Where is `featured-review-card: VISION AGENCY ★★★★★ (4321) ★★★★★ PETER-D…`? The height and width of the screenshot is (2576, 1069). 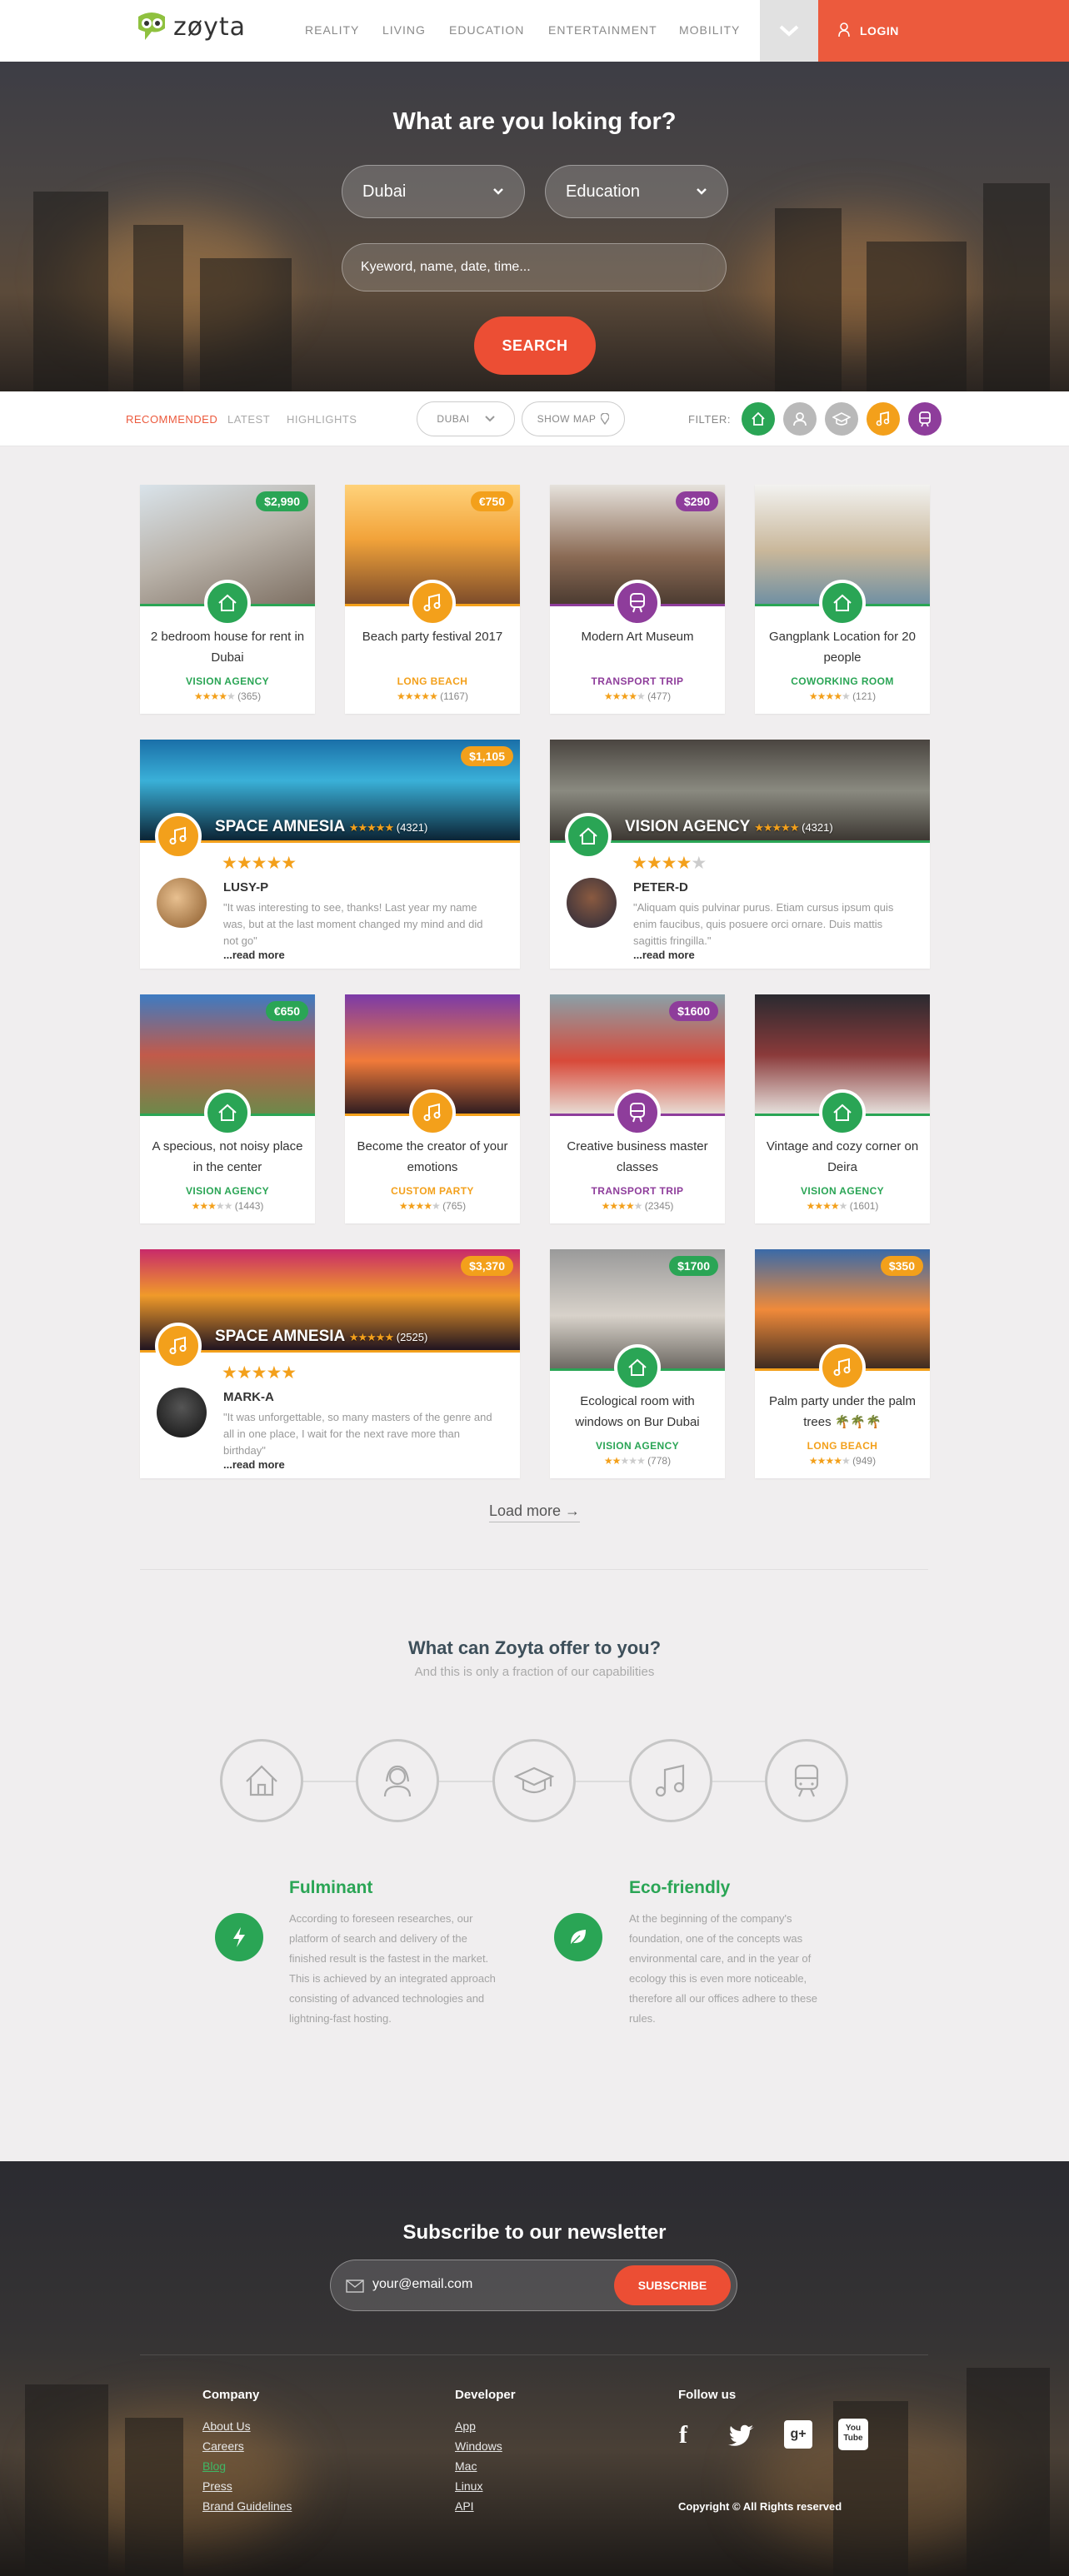
featured-review-card: VISION AGENCY ★★★★★ (4321) ★★★★★ PETER-D… is located at coordinates (740, 855).